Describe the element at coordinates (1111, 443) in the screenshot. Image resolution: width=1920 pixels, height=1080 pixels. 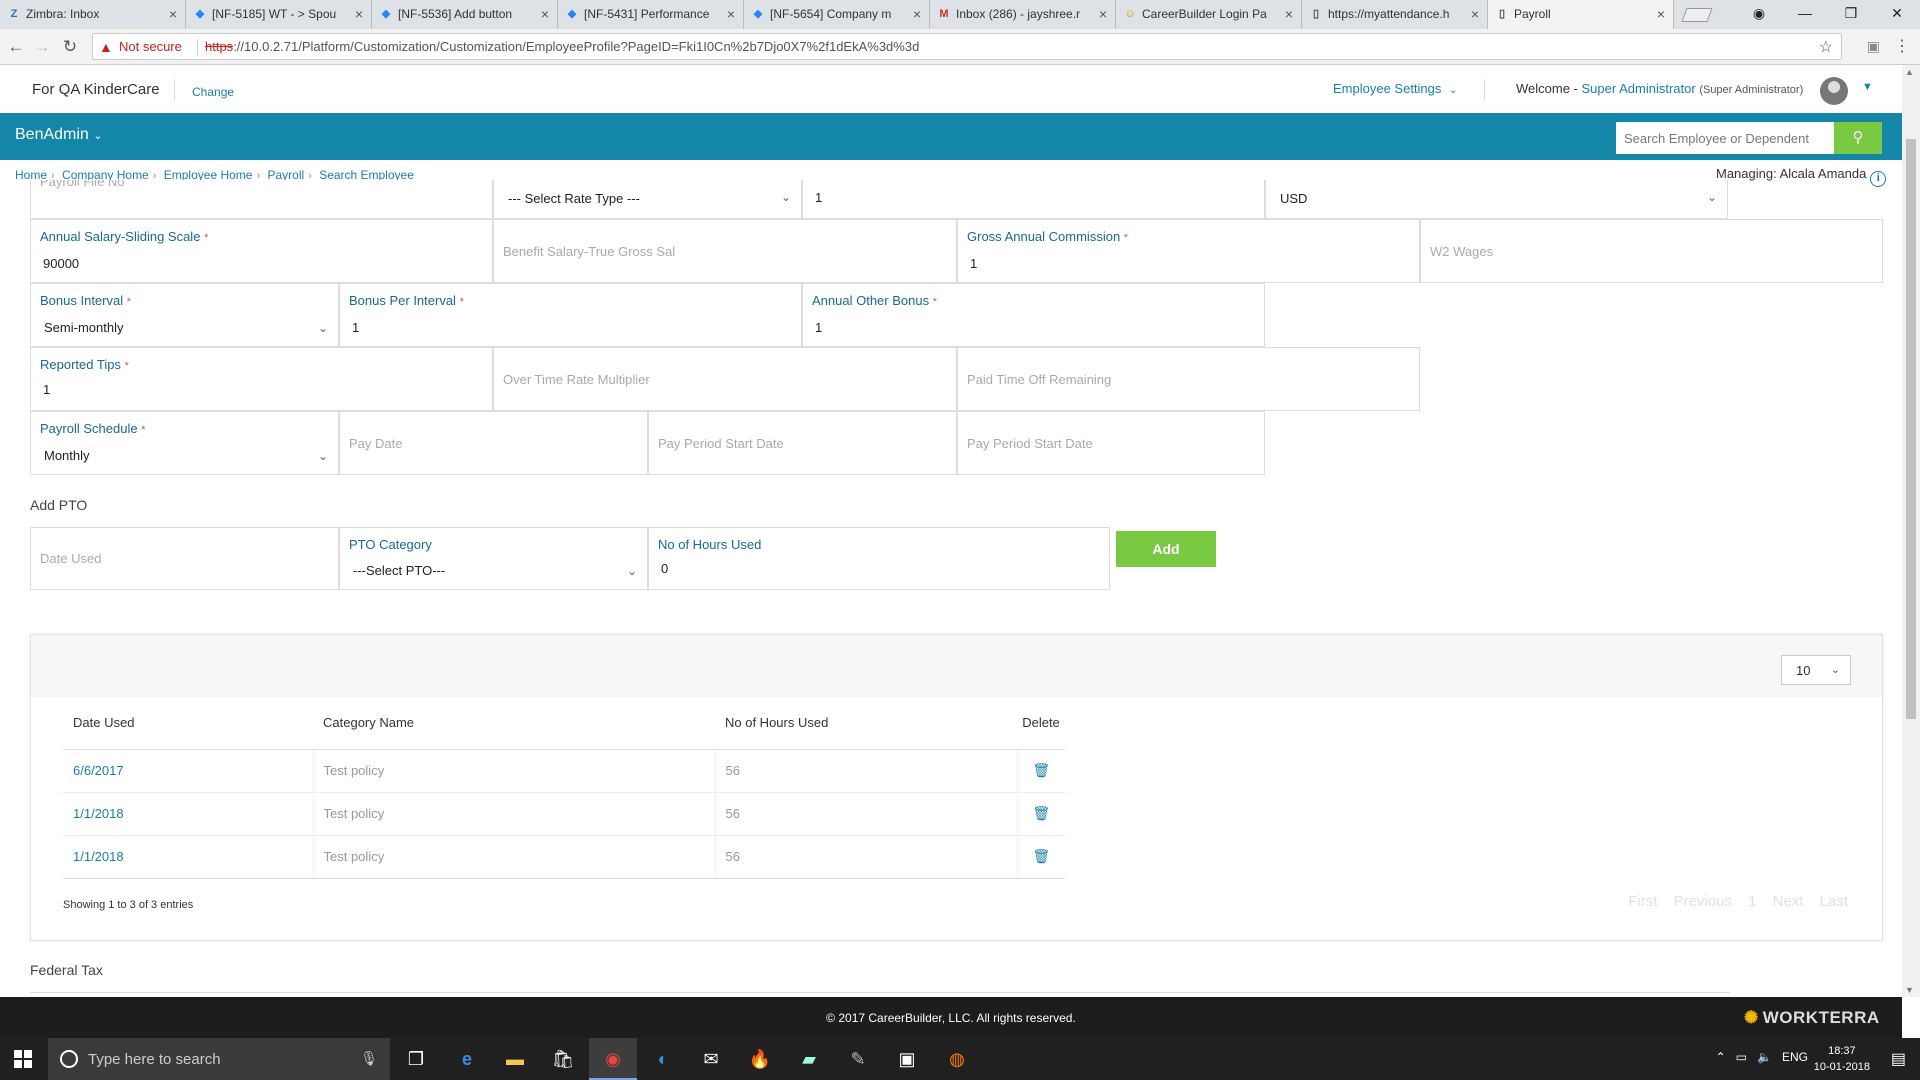
I see `pay-period-start-field-2: Pay Period Start Date` at that location.